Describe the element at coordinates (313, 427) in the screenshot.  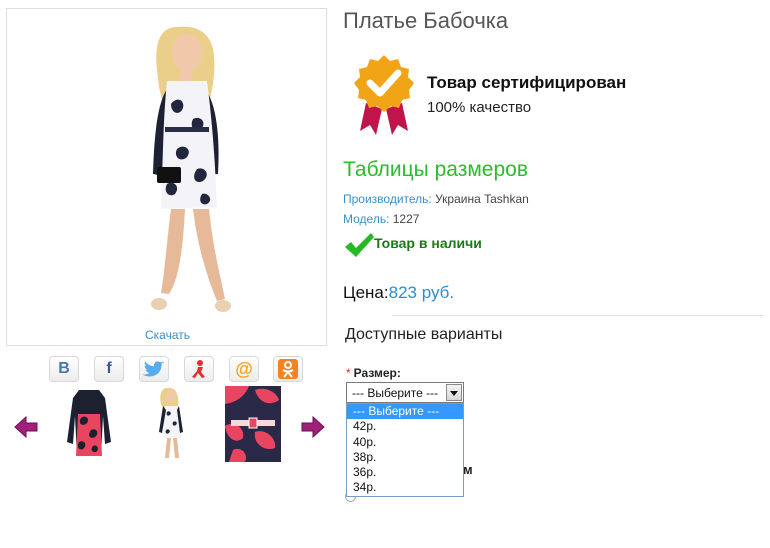
I see `next-arrow-icon` at that location.